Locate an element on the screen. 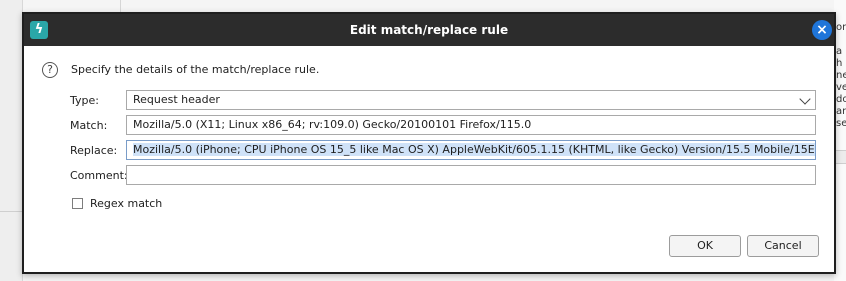  dialog-title: Edit match/replace rule is located at coordinates (429, 30).